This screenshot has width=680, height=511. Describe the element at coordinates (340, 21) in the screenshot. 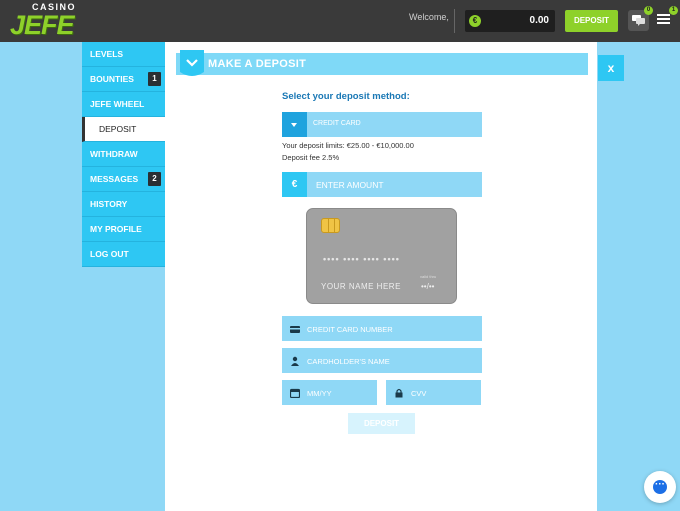

I see `top-bar: CASINO JEFE Welcome, € 0.00 DEPOSIT 0 1` at that location.